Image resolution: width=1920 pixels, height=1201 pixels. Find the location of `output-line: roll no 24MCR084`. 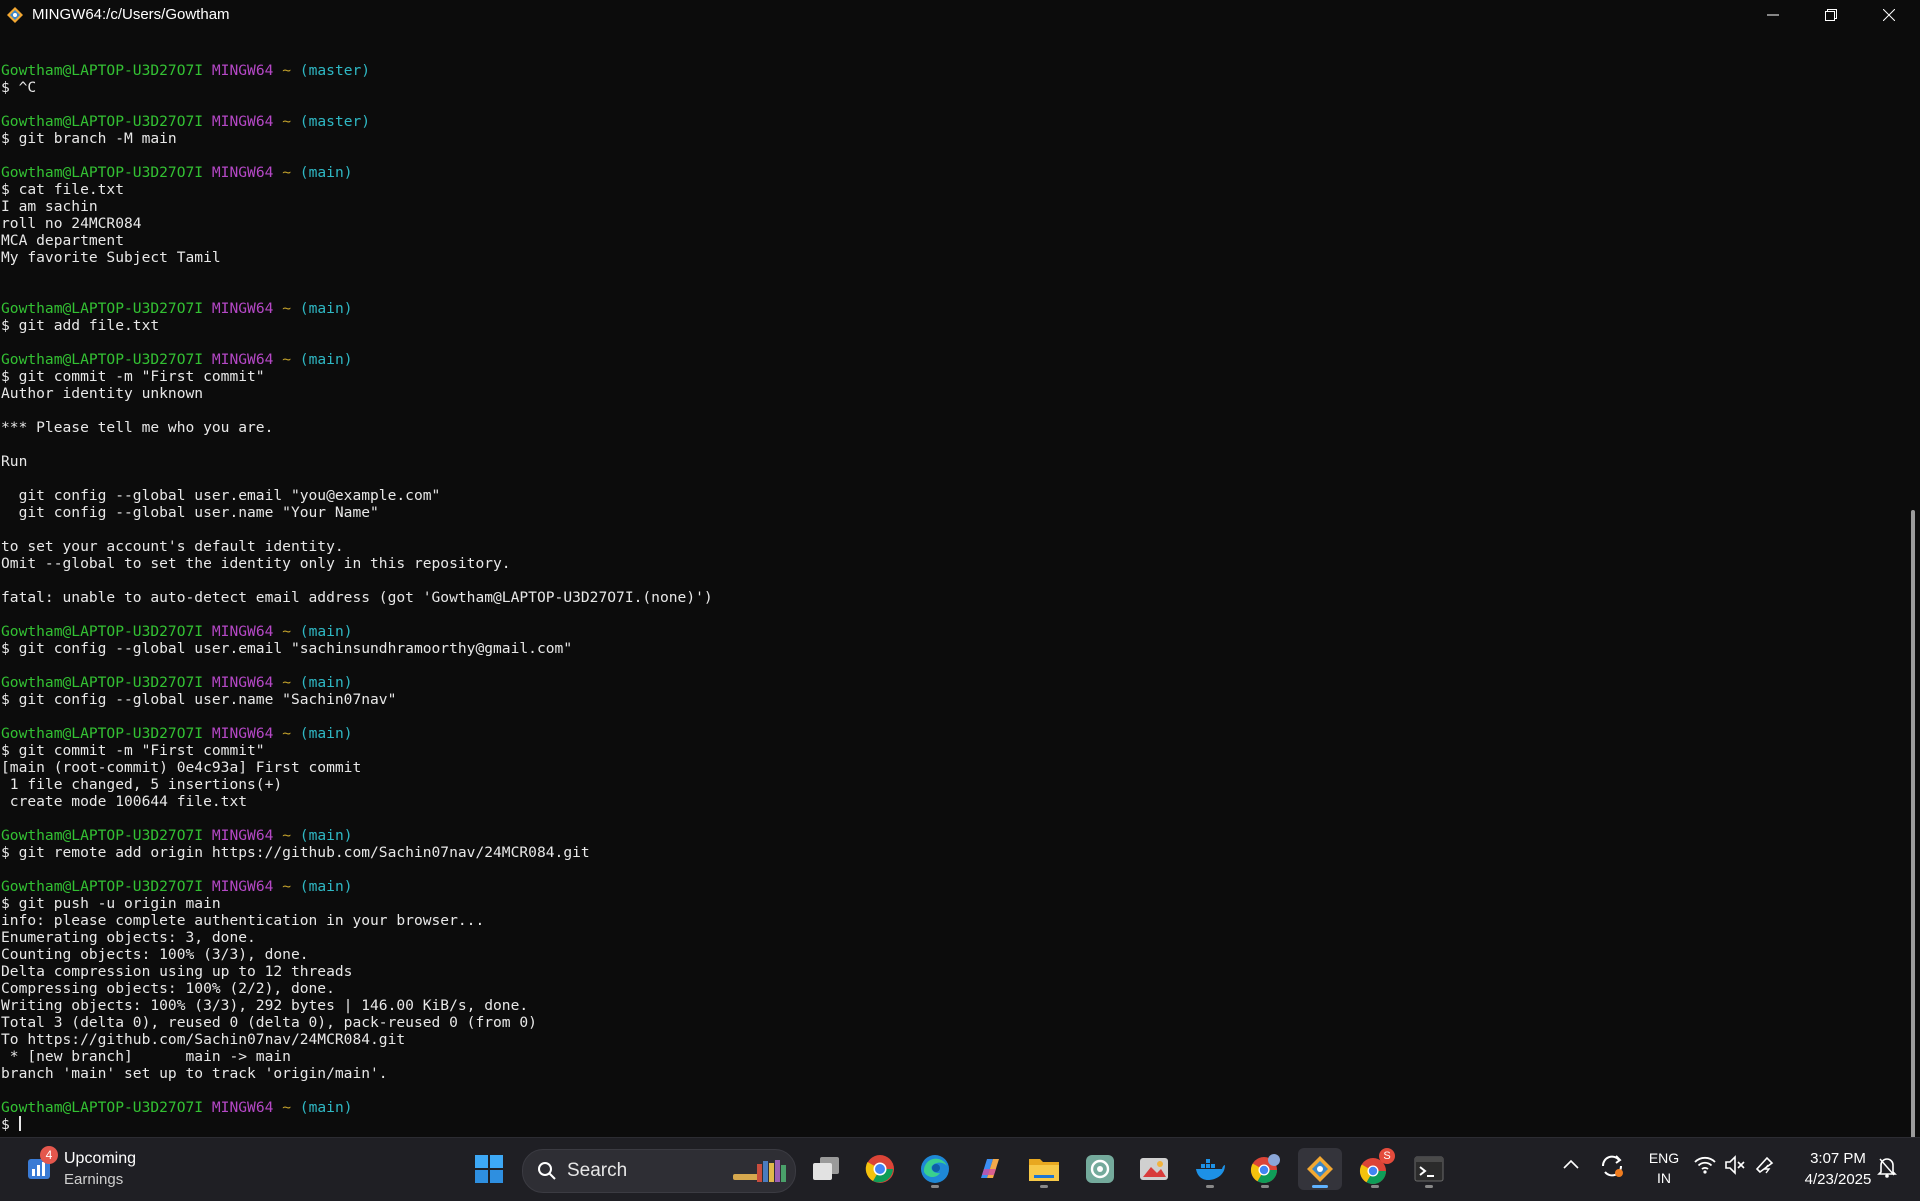

output-line: roll no 24MCR084 is located at coordinates (71, 223).